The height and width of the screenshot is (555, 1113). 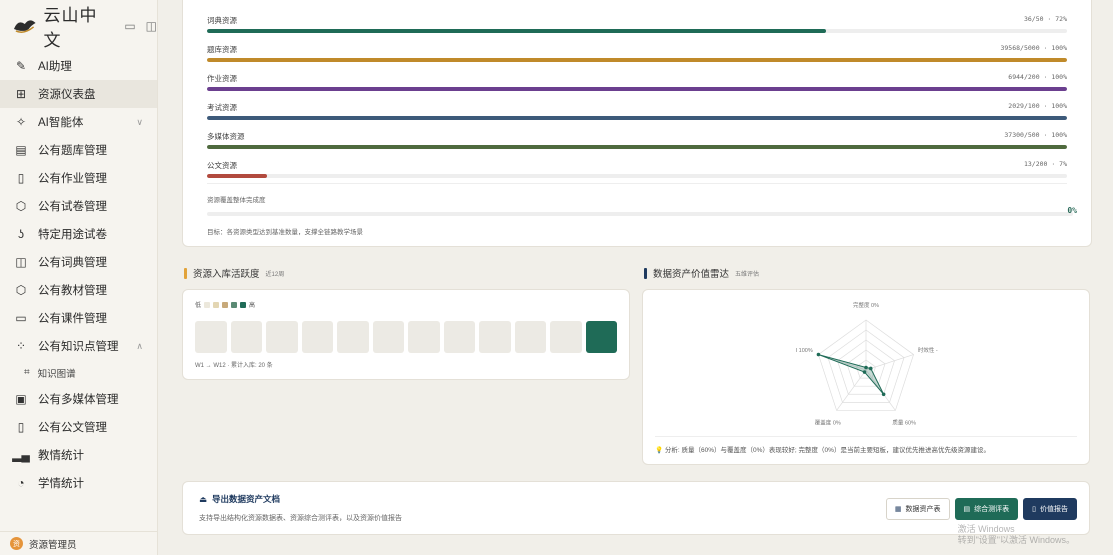 I want to click on sidebar-item-label: AI助理, so click(x=55, y=67).